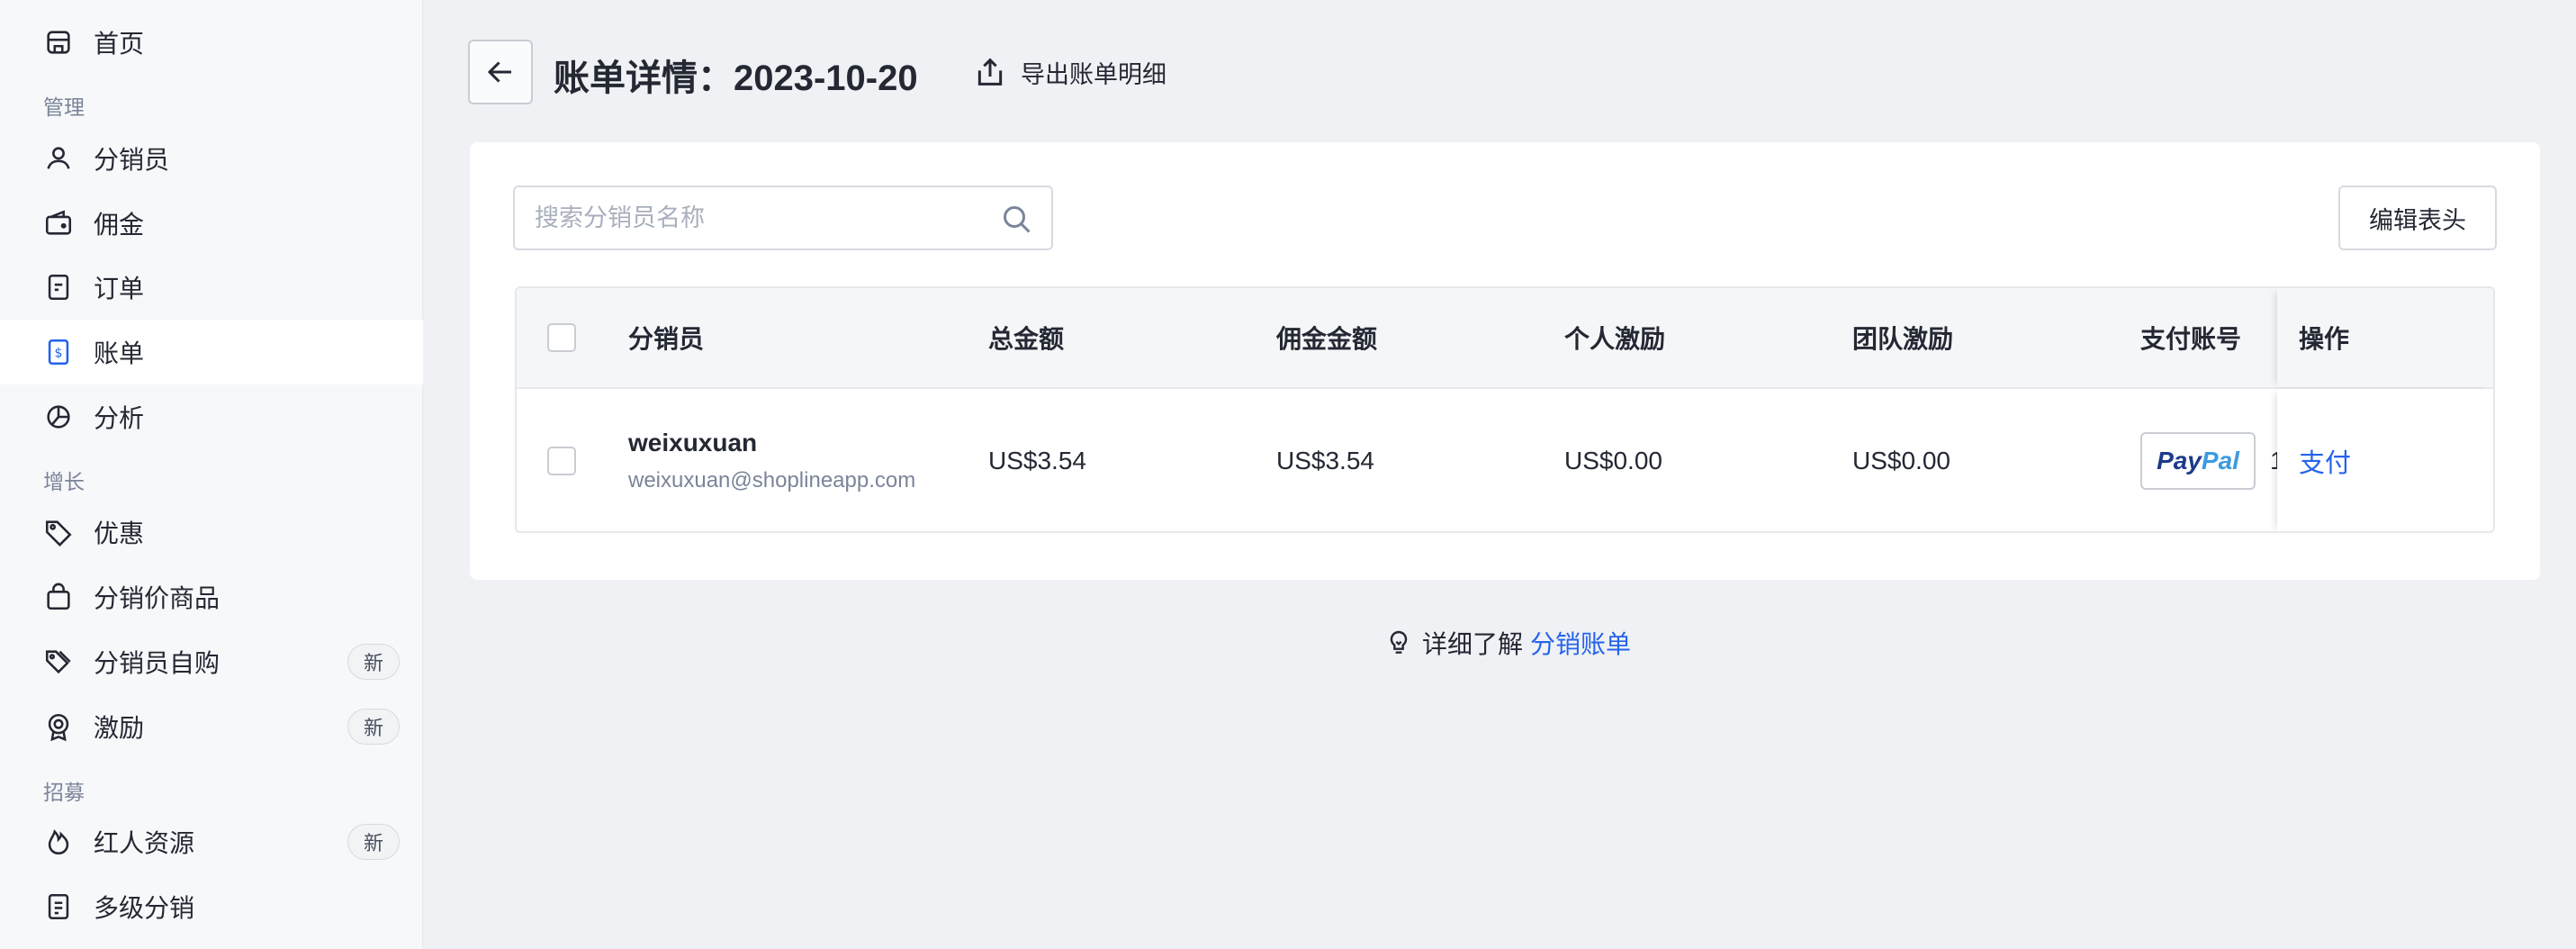 The width and height of the screenshot is (2576, 949). Describe the element at coordinates (1327, 339) in the screenshot. I see `column-header-commission: 佣金金额` at that location.